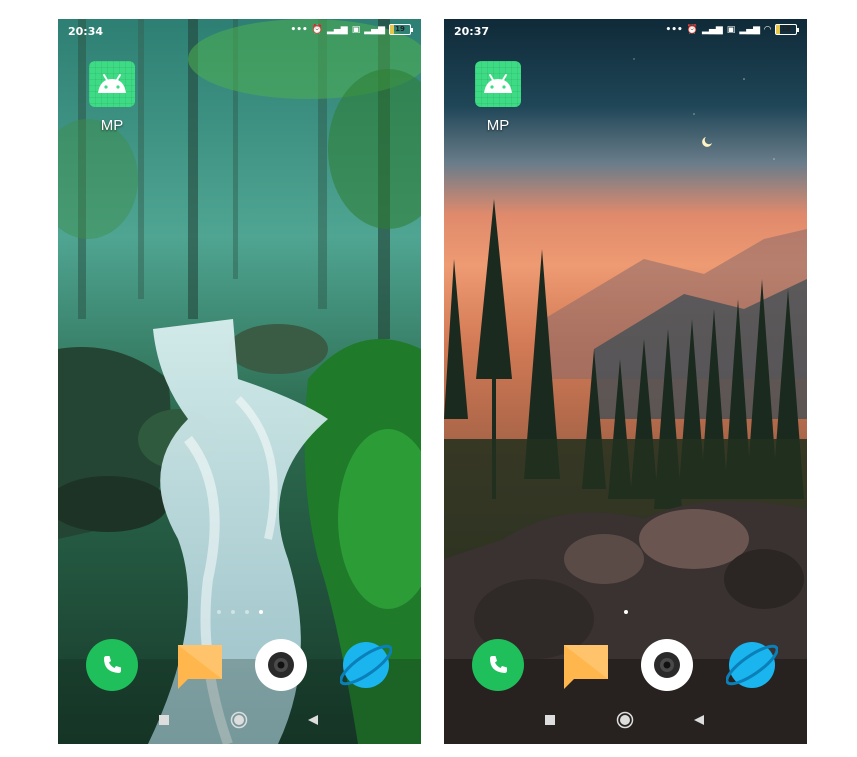 The width and height of the screenshot is (857, 757). I want to click on battery-icon: 19, so click(401, 29).